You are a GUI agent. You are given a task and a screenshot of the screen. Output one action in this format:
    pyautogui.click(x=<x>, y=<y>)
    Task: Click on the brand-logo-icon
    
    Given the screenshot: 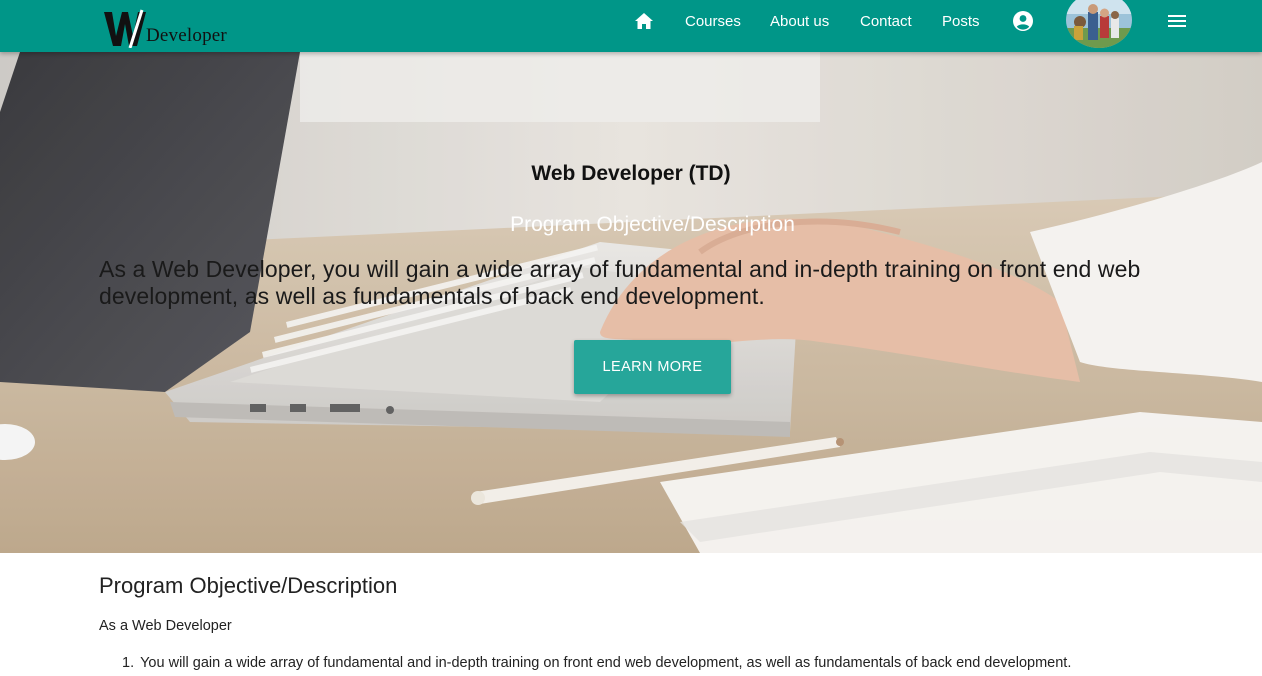 What is the action you would take?
    pyautogui.click(x=125, y=28)
    